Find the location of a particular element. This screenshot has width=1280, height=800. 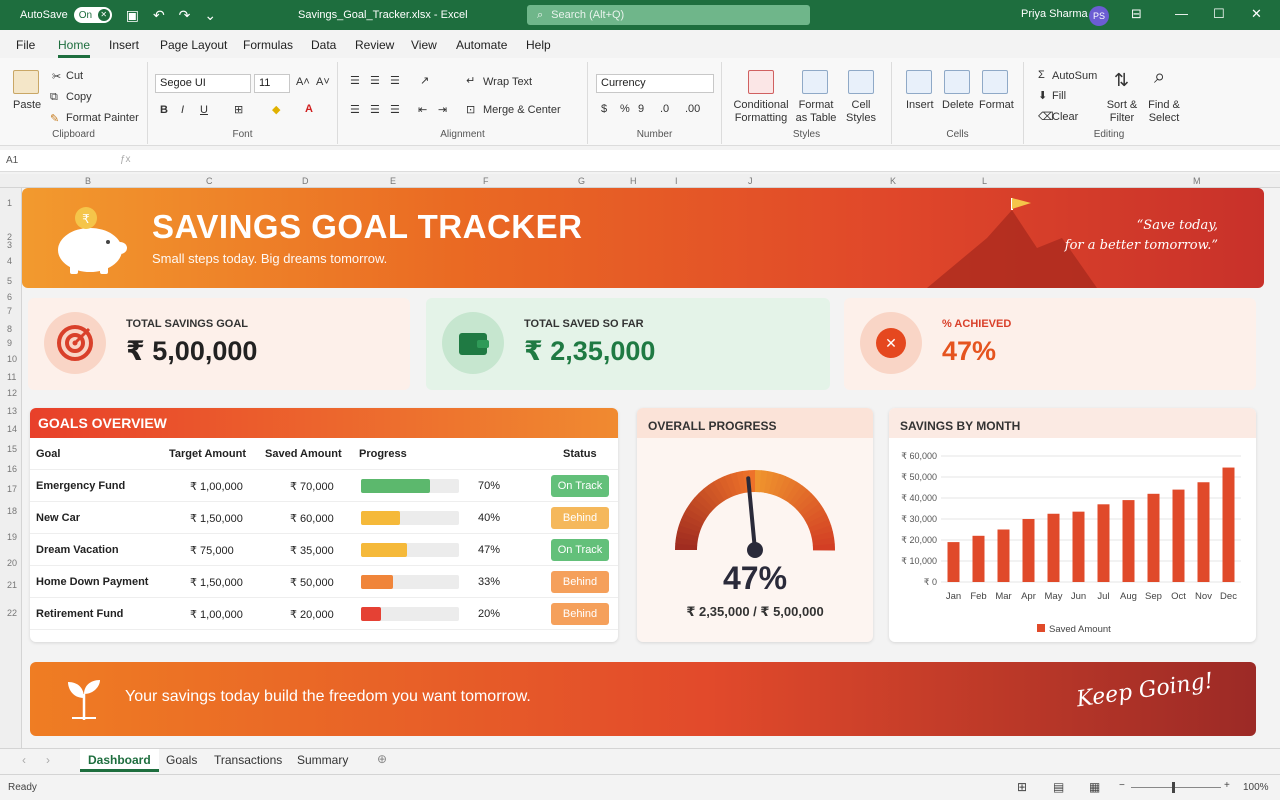

delete-cells-icon is located at coordinates (957, 82).